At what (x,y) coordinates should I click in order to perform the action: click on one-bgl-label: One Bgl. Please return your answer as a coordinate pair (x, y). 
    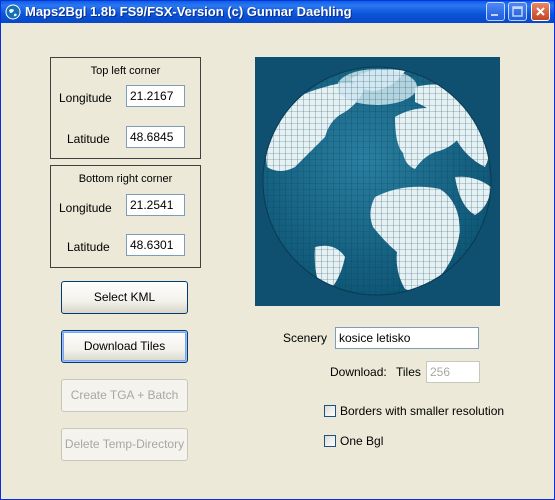
    Looking at the image, I should click on (362, 441).